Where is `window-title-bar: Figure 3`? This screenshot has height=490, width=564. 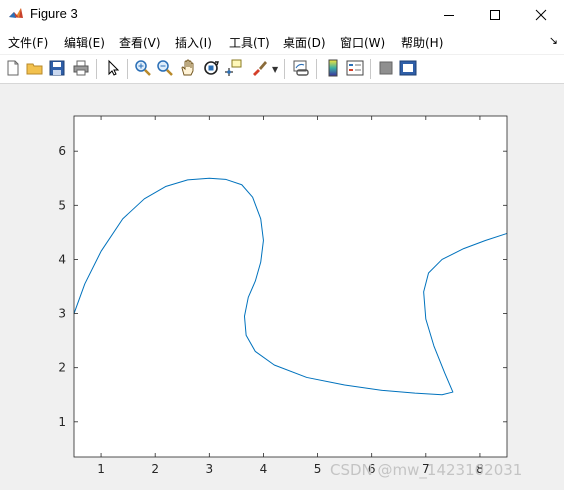 window-title-bar: Figure 3 is located at coordinates (282, 15).